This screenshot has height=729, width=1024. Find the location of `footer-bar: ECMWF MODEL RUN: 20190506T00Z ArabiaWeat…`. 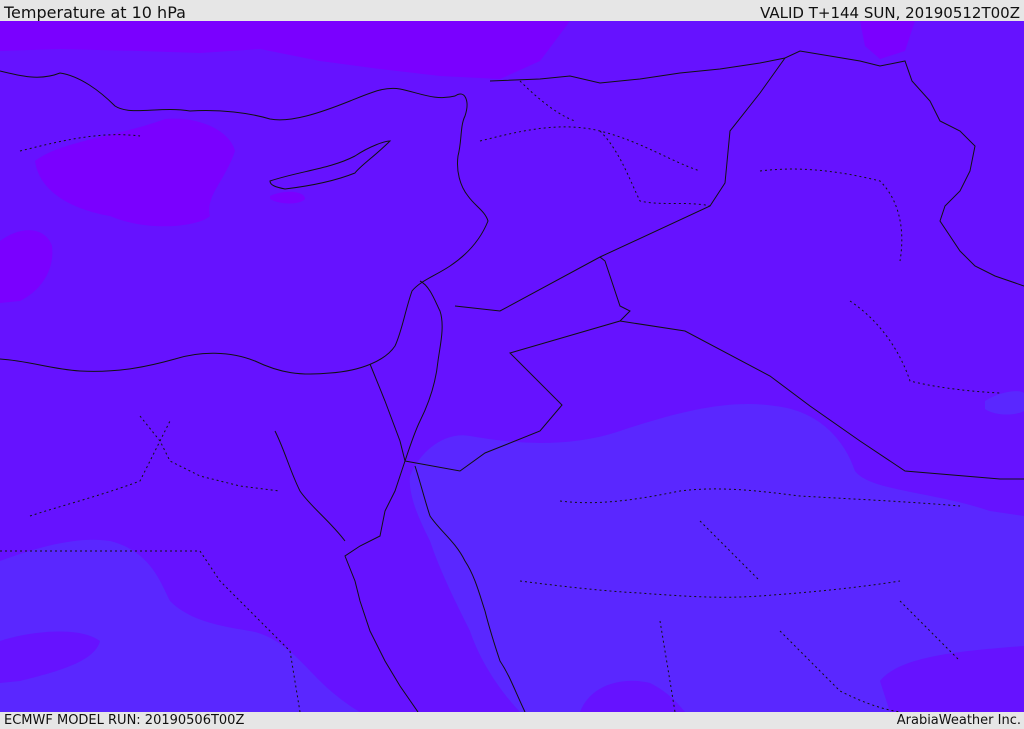

footer-bar: ECMWF MODEL RUN: 20190506T00Z ArabiaWeat… is located at coordinates (512, 720).